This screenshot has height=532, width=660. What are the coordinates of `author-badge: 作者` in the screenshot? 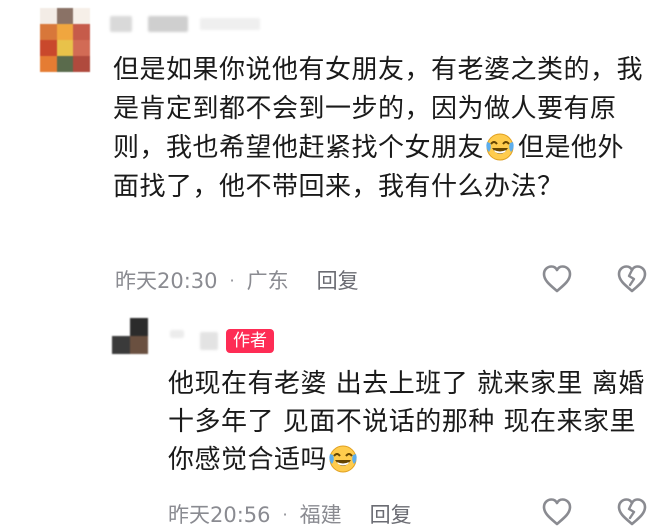 It's located at (250, 341).